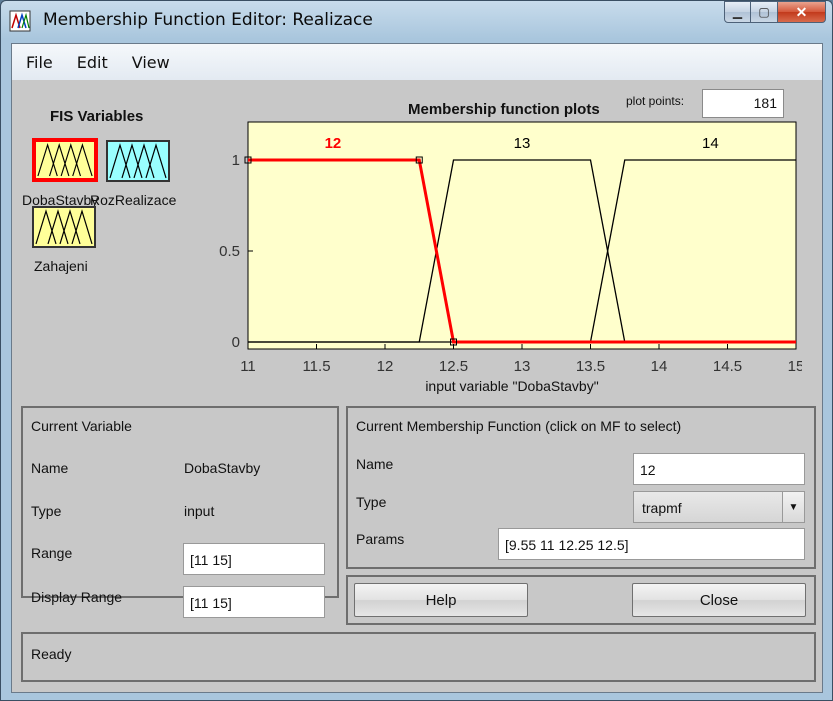 This screenshot has height=701, width=833. What do you see at coordinates (92, 62) in the screenshot?
I see `menu-edit: Edit` at bounding box center [92, 62].